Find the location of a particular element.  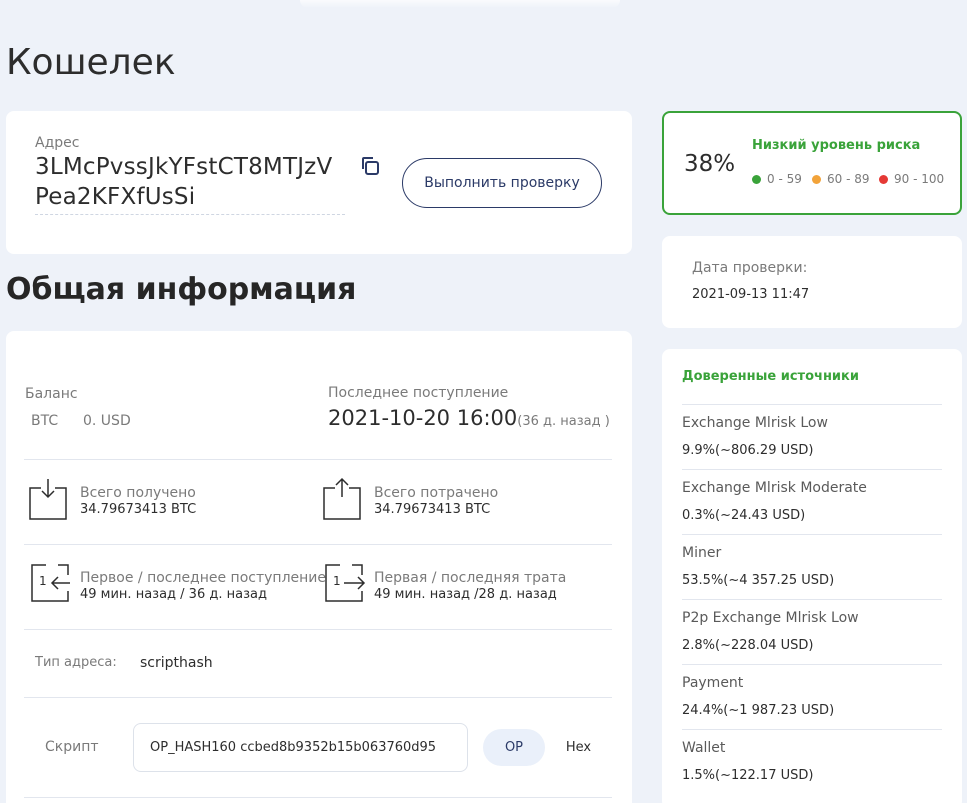

outgoing-arrow-icon: 1 is located at coordinates (345, 582).